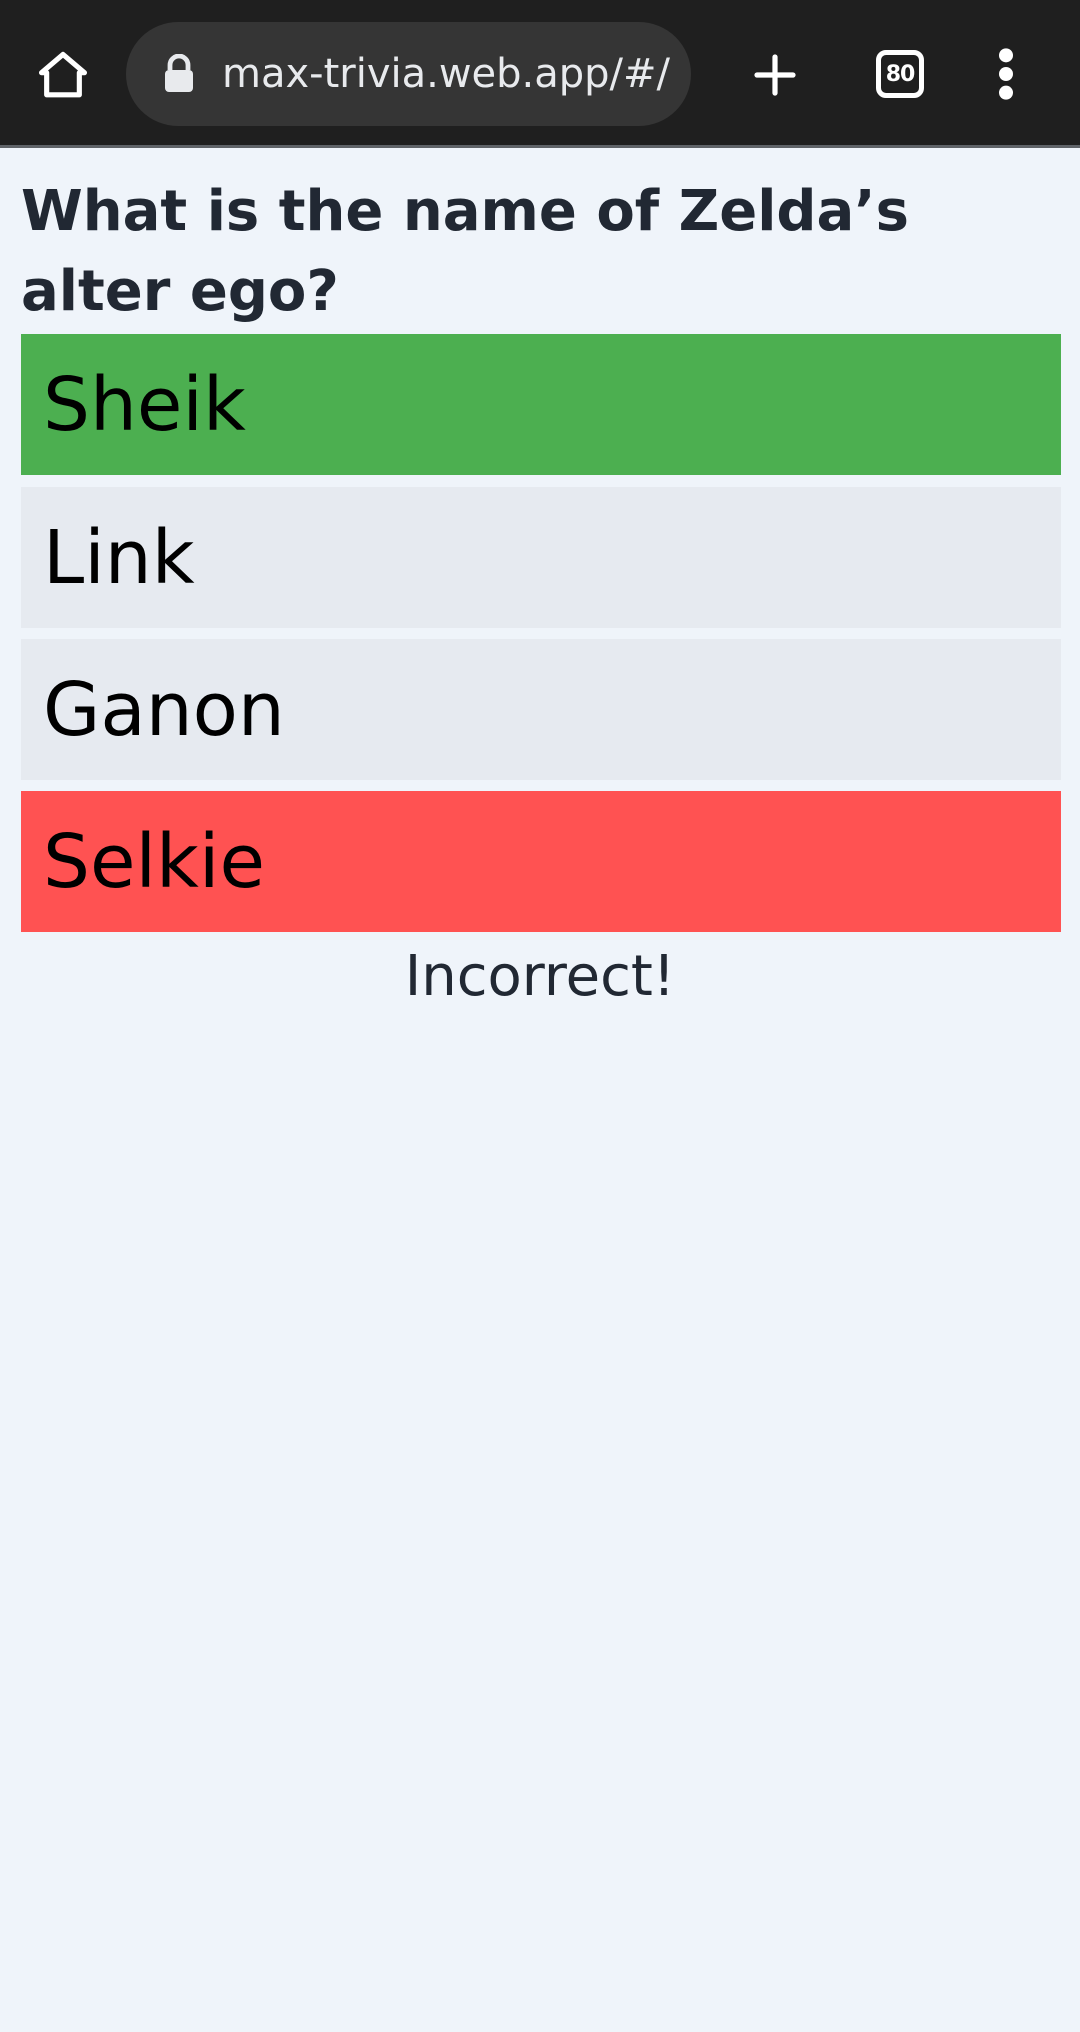  I want to click on more-vert-icon, so click(1006, 74).